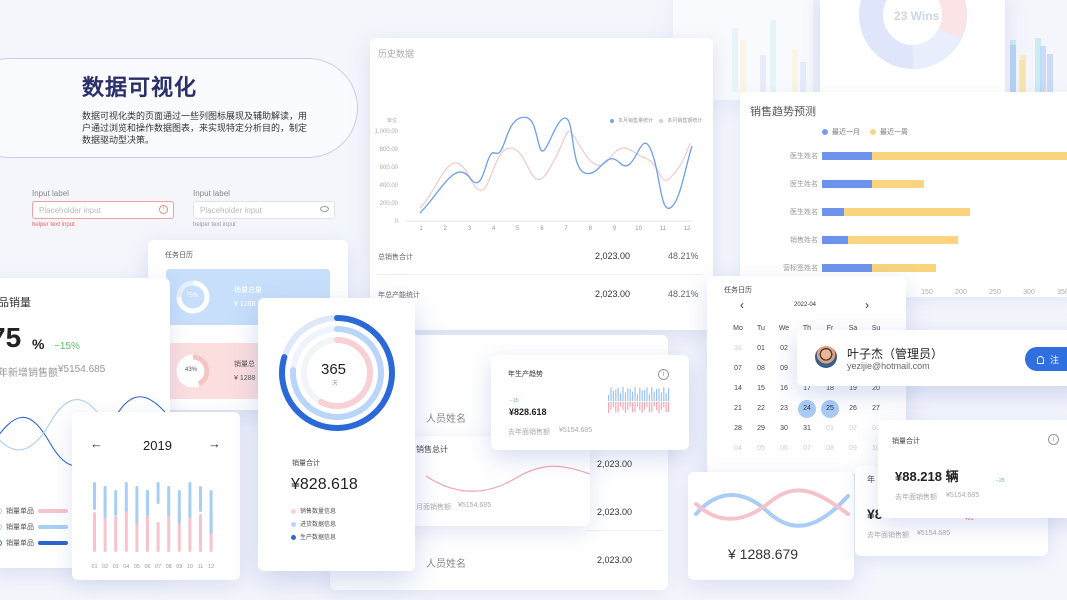 The width and height of the screenshot is (1067, 600). I want to click on wins-card: 23 Wins, so click(912, 52).